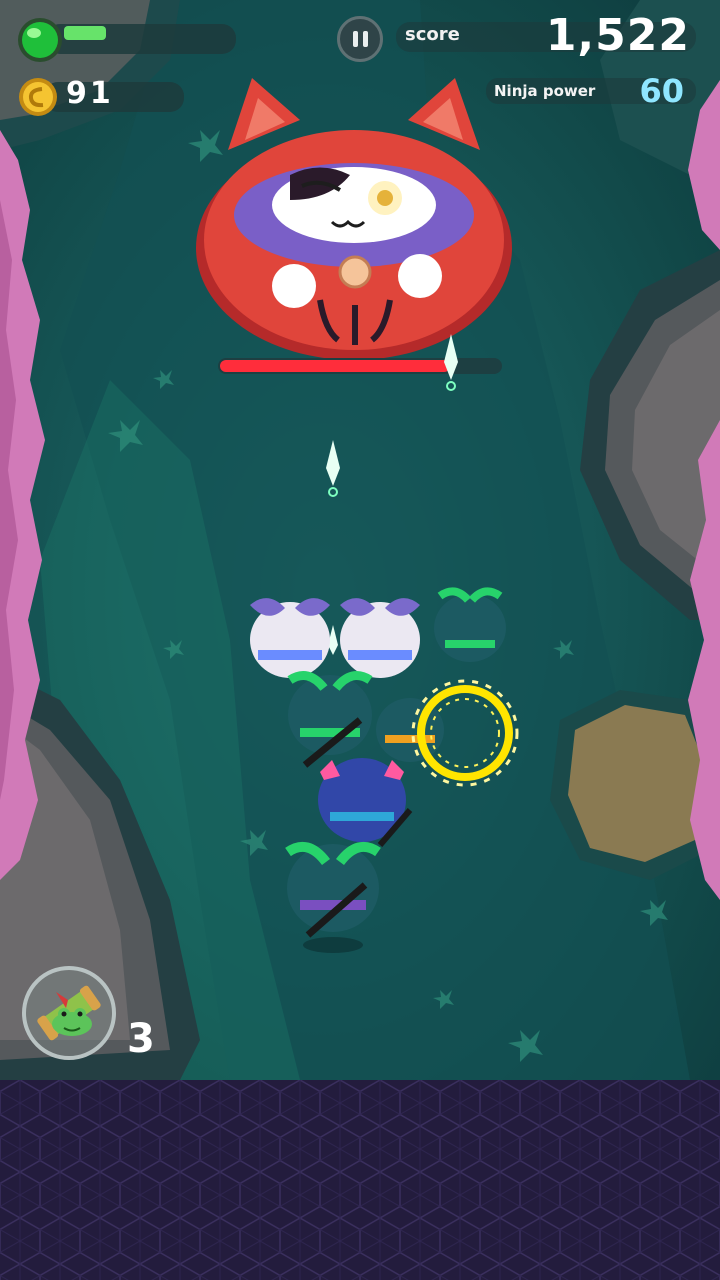 The height and width of the screenshot is (1280, 720). What do you see at coordinates (141, 1039) in the screenshot?
I see `item-count: 3` at bounding box center [141, 1039].